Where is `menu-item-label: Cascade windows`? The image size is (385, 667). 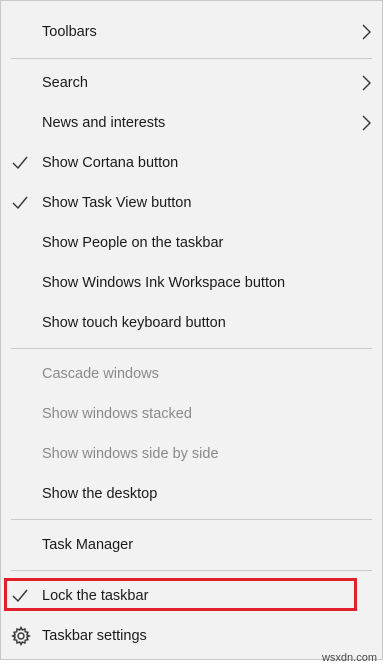
menu-item-label: Cascade windows is located at coordinates (100, 374).